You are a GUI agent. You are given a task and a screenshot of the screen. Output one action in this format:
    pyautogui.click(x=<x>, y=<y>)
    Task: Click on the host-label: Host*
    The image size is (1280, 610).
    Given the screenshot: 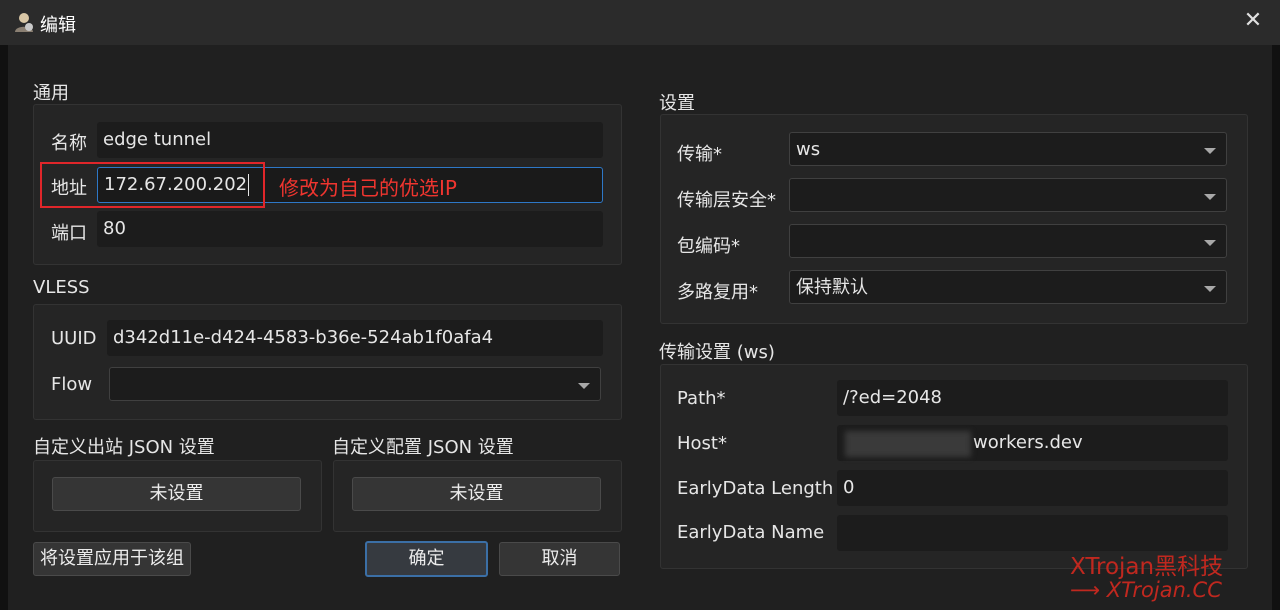 What is the action you would take?
    pyautogui.click(x=702, y=443)
    